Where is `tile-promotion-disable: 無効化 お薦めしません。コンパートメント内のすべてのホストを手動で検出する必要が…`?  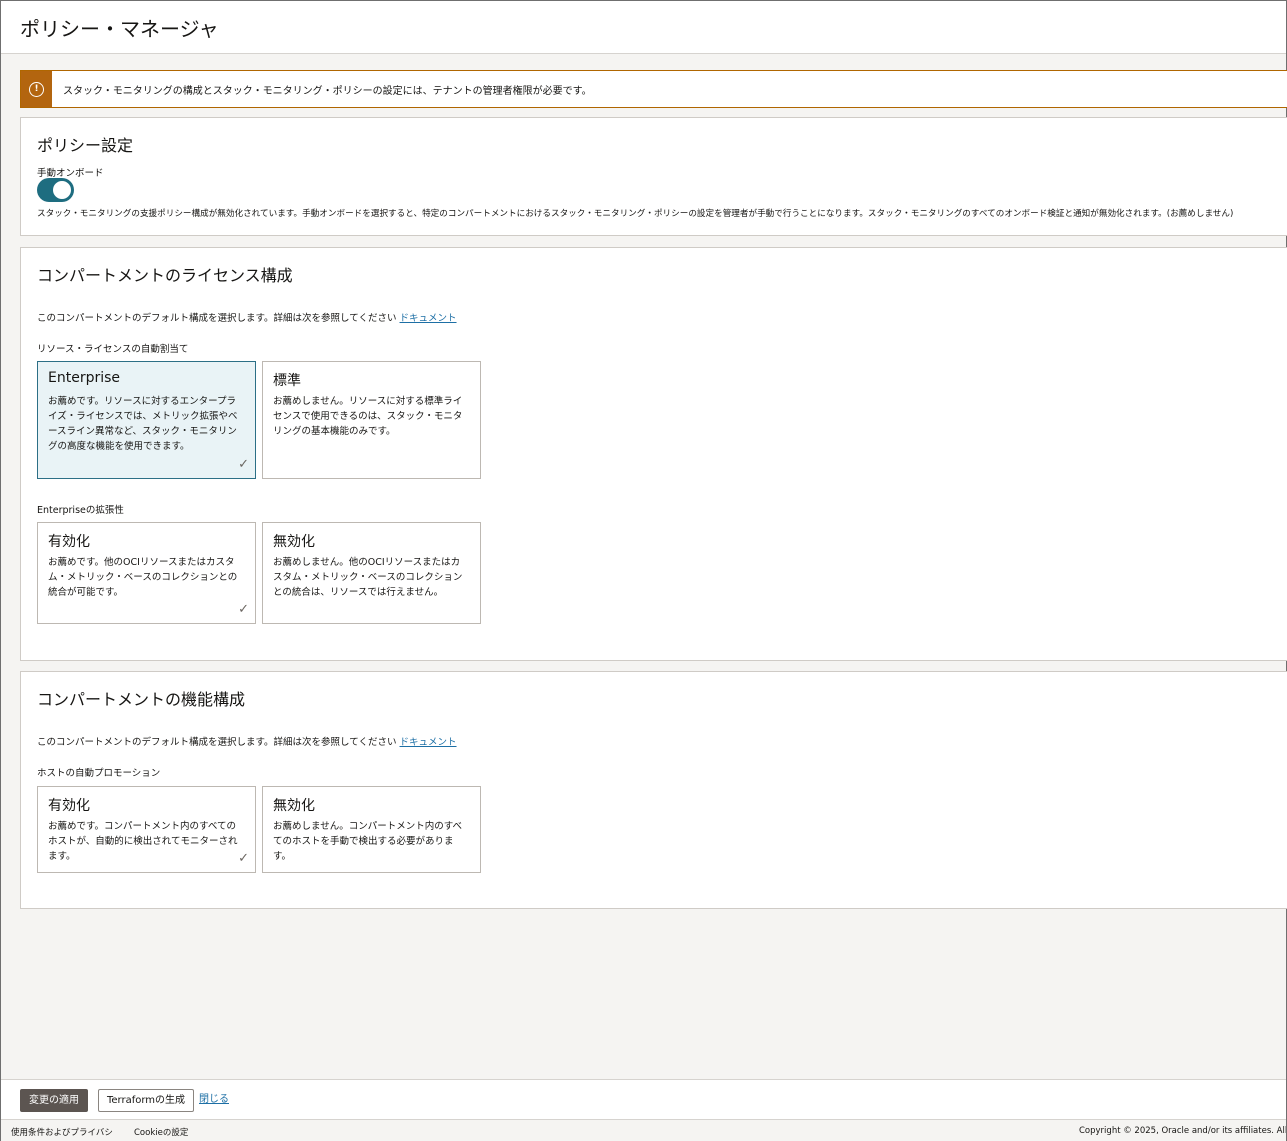 tile-promotion-disable: 無効化 お薦めしません。コンパートメント内のすべてのホストを手動で検出する必要が… is located at coordinates (371, 829).